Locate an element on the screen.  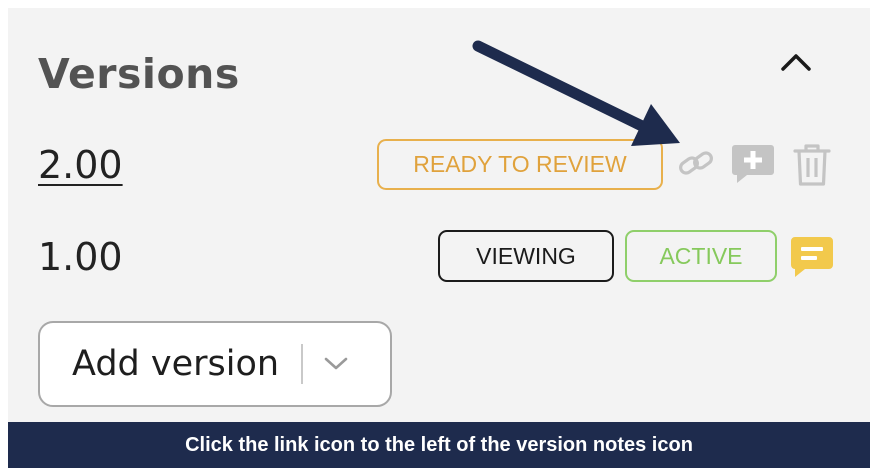
status-badge-viewing: VIEWING is located at coordinates (526, 256).